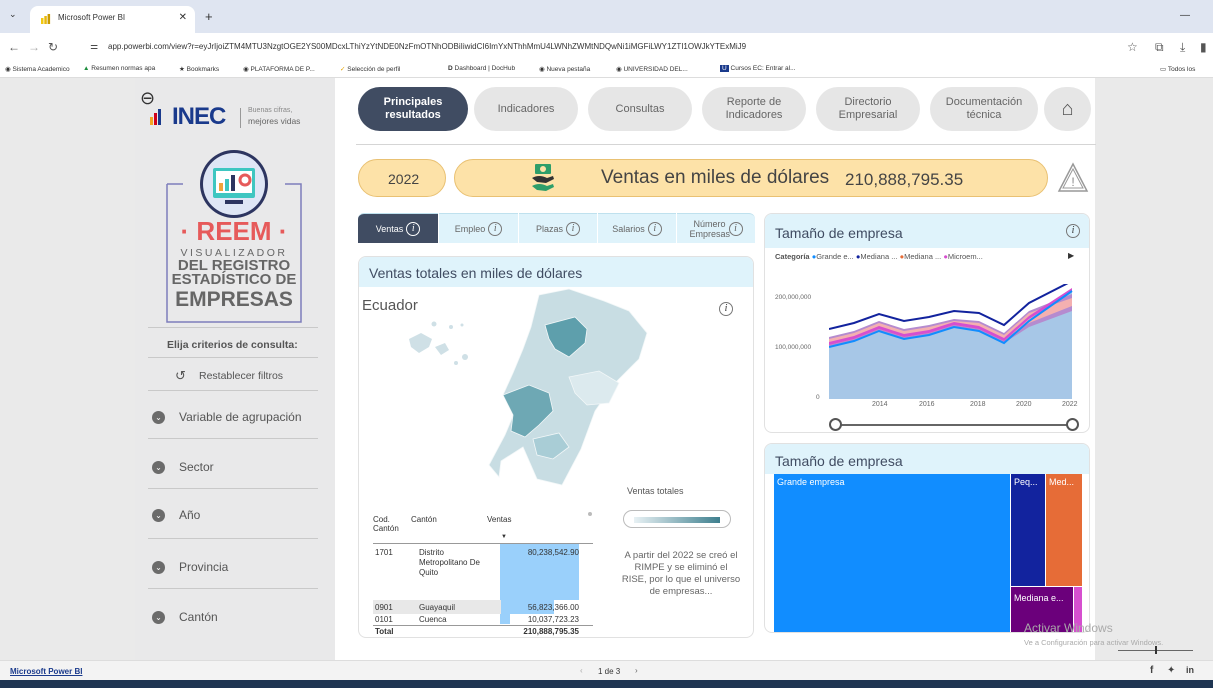  I want to click on sort-desc-icon: ▼, so click(504, 537).